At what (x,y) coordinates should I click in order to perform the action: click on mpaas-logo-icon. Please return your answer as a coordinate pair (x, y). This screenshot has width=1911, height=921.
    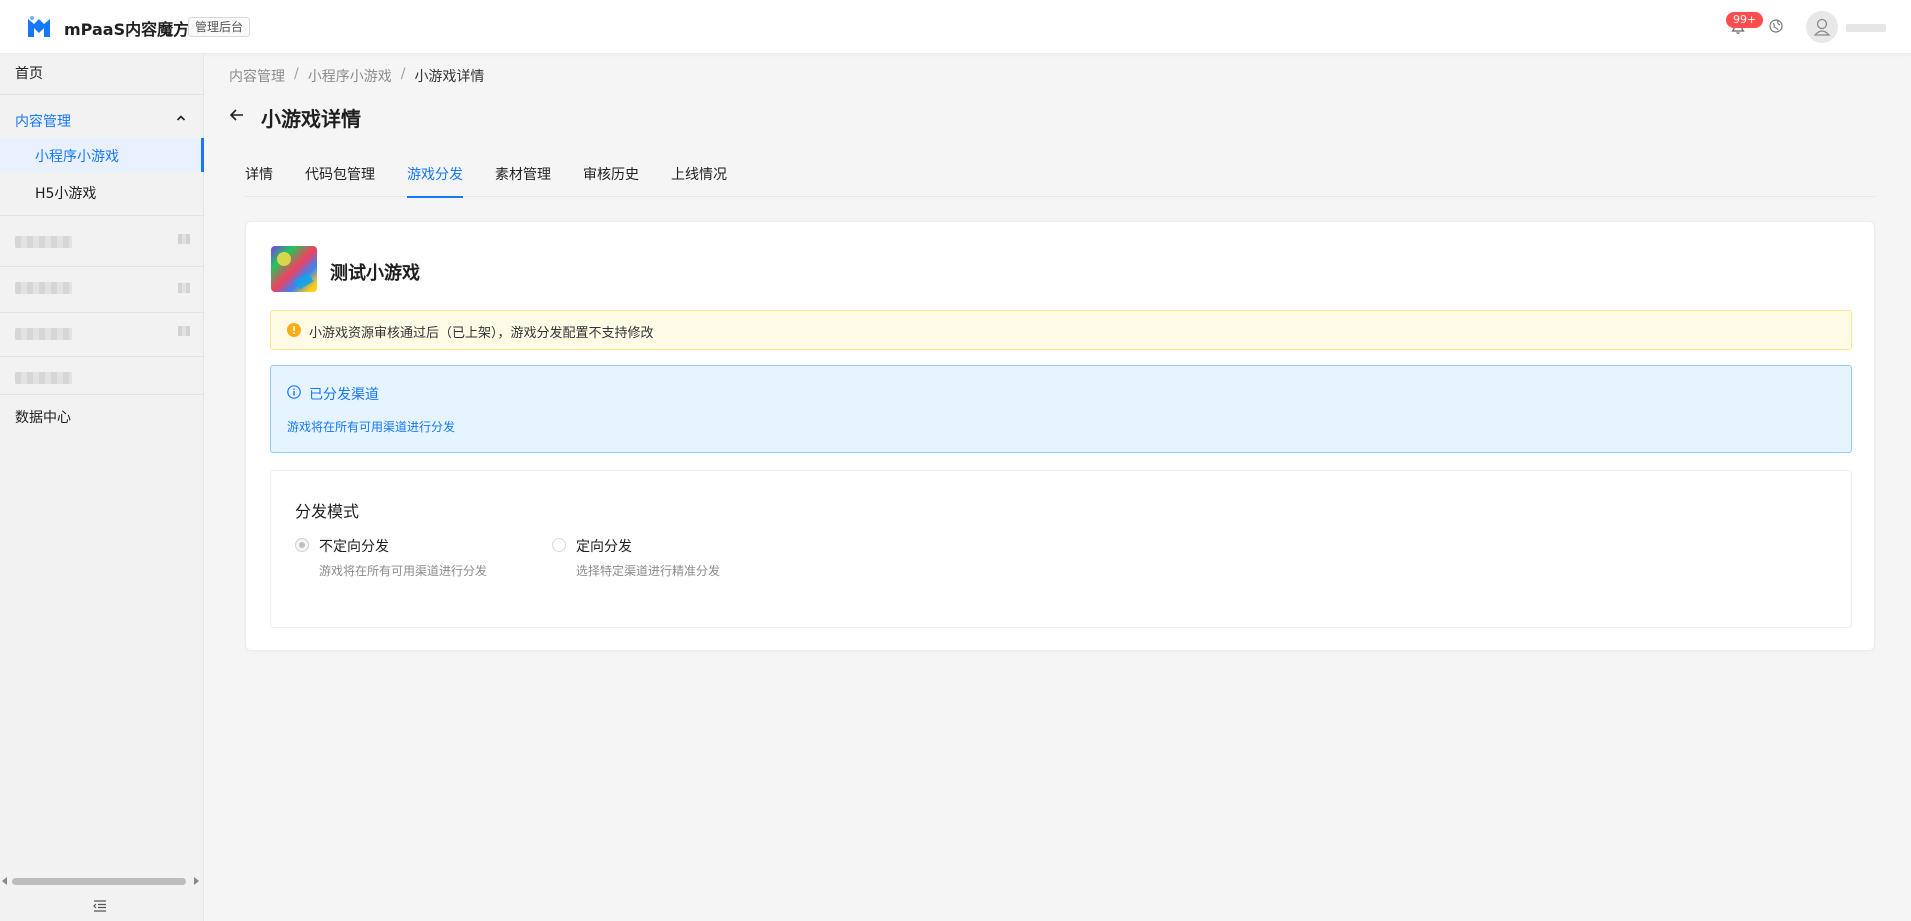
    Looking at the image, I should click on (39, 27).